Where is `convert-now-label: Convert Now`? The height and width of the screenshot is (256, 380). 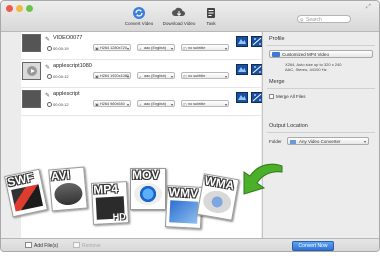
convert-now-label: Convert Now is located at coordinates (313, 246).